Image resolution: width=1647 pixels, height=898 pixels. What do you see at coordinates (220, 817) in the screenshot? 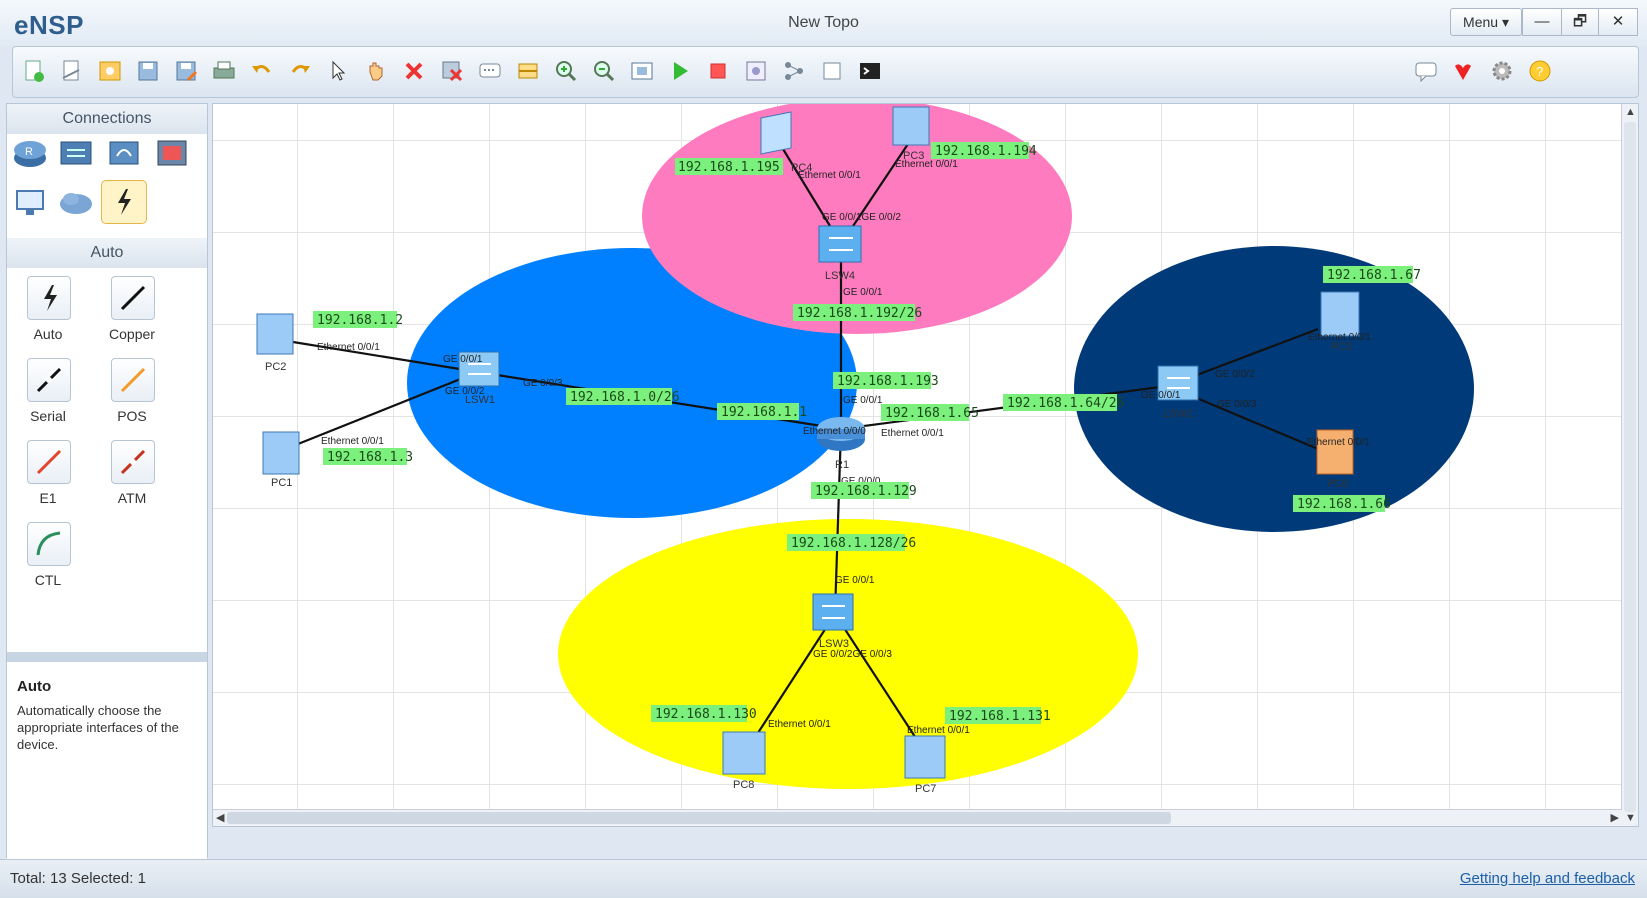
I see `scroll-left-icon: ◀` at bounding box center [220, 817].